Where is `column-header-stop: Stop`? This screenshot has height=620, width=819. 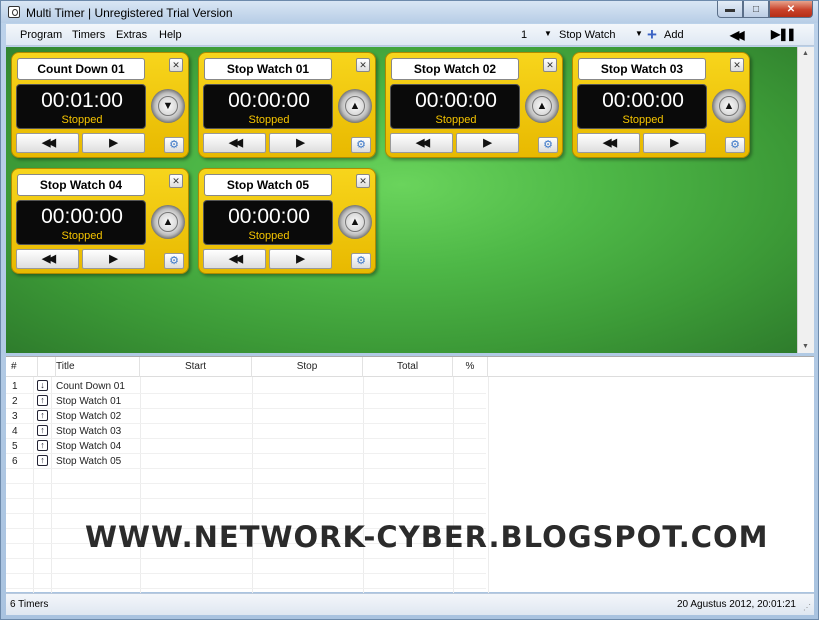 column-header-stop: Stop is located at coordinates (307, 367).